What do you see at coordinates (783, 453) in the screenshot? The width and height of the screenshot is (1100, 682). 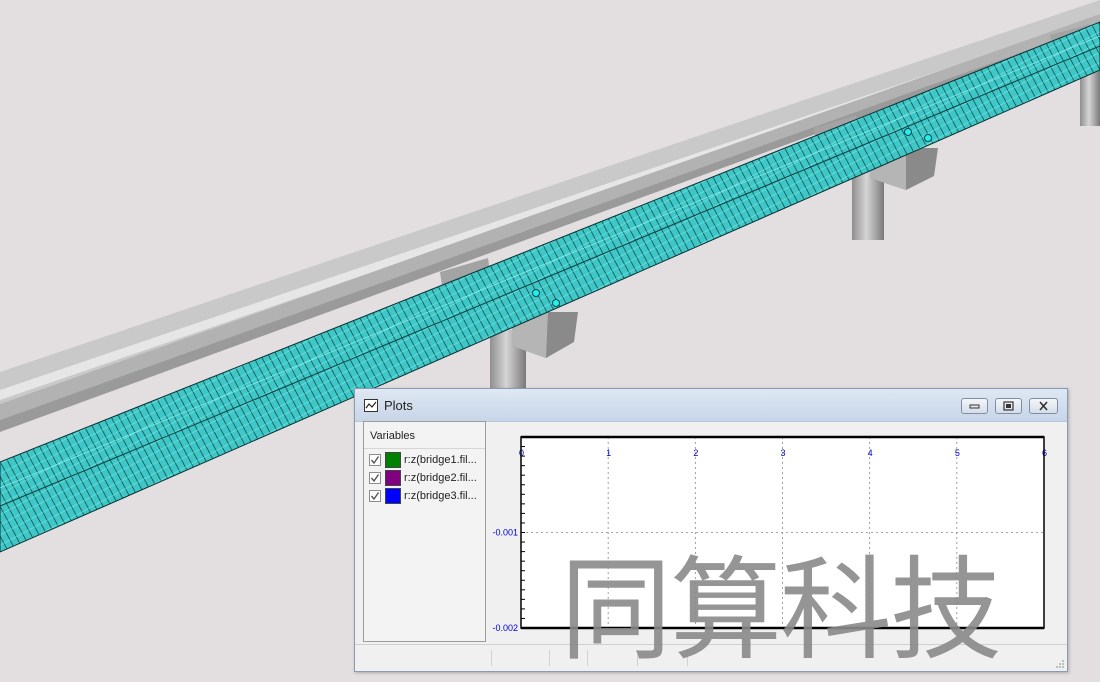 I see `x-tick-label: 3` at bounding box center [783, 453].